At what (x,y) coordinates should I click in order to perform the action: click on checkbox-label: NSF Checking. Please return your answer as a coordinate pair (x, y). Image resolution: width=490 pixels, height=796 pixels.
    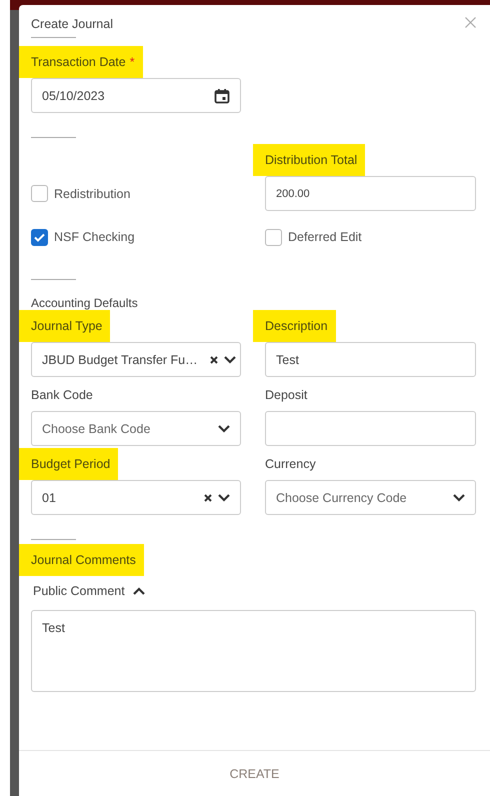
    Looking at the image, I should click on (94, 237).